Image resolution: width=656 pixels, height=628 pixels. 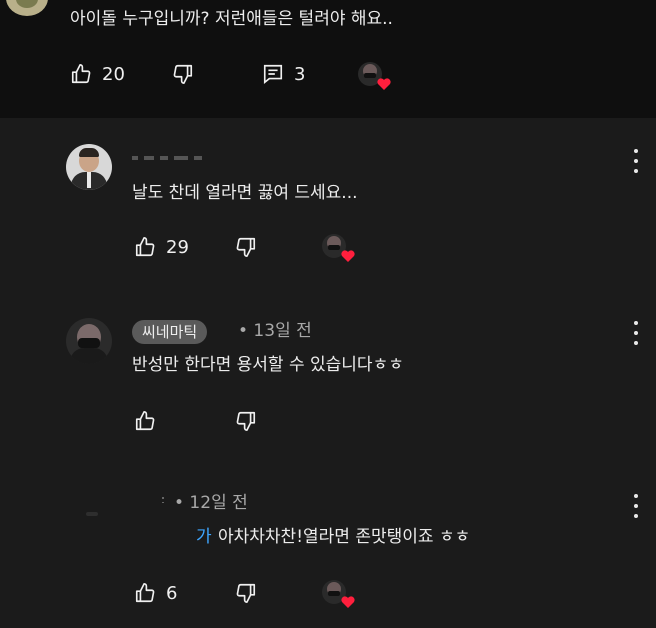 I want to click on reply-1-author-redacted, so click(x=197, y=155).